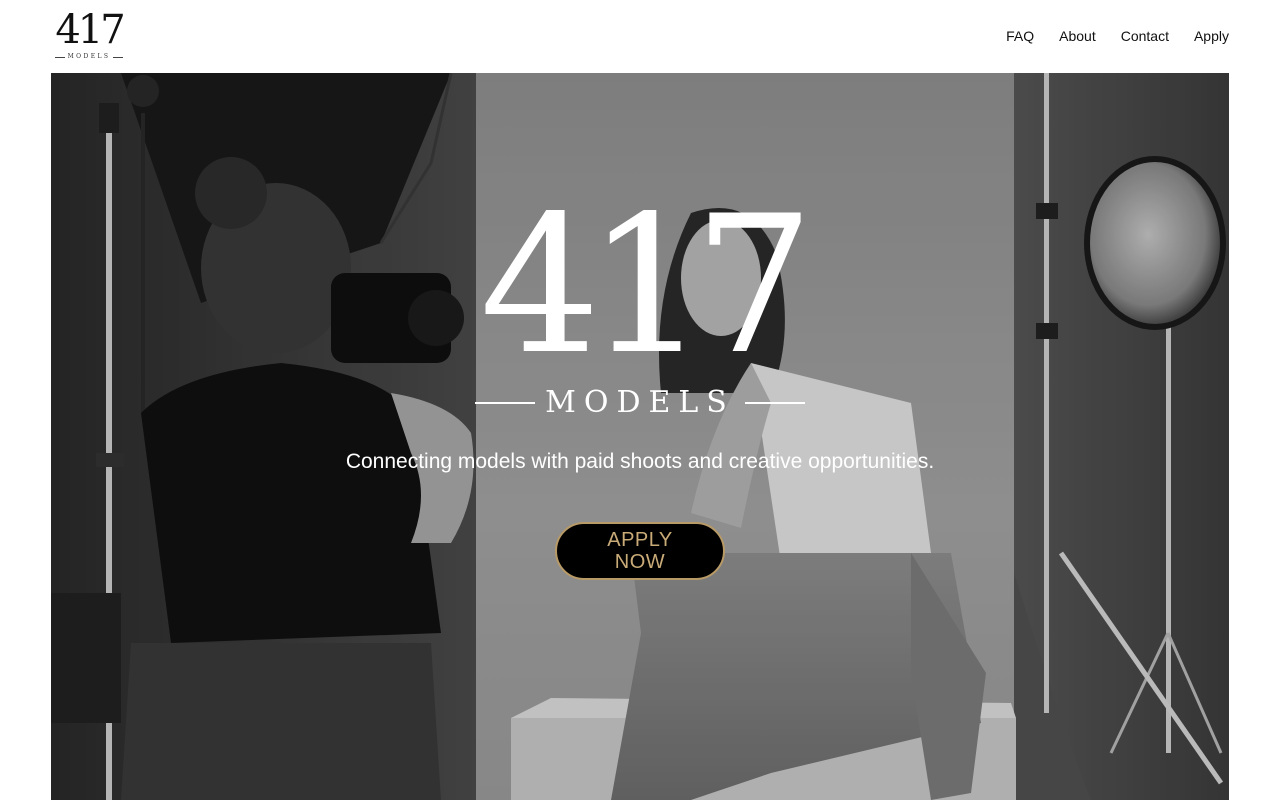 This screenshot has width=1280, height=800. What do you see at coordinates (640, 551) in the screenshot?
I see `apply-now-button: APPLY NOW` at bounding box center [640, 551].